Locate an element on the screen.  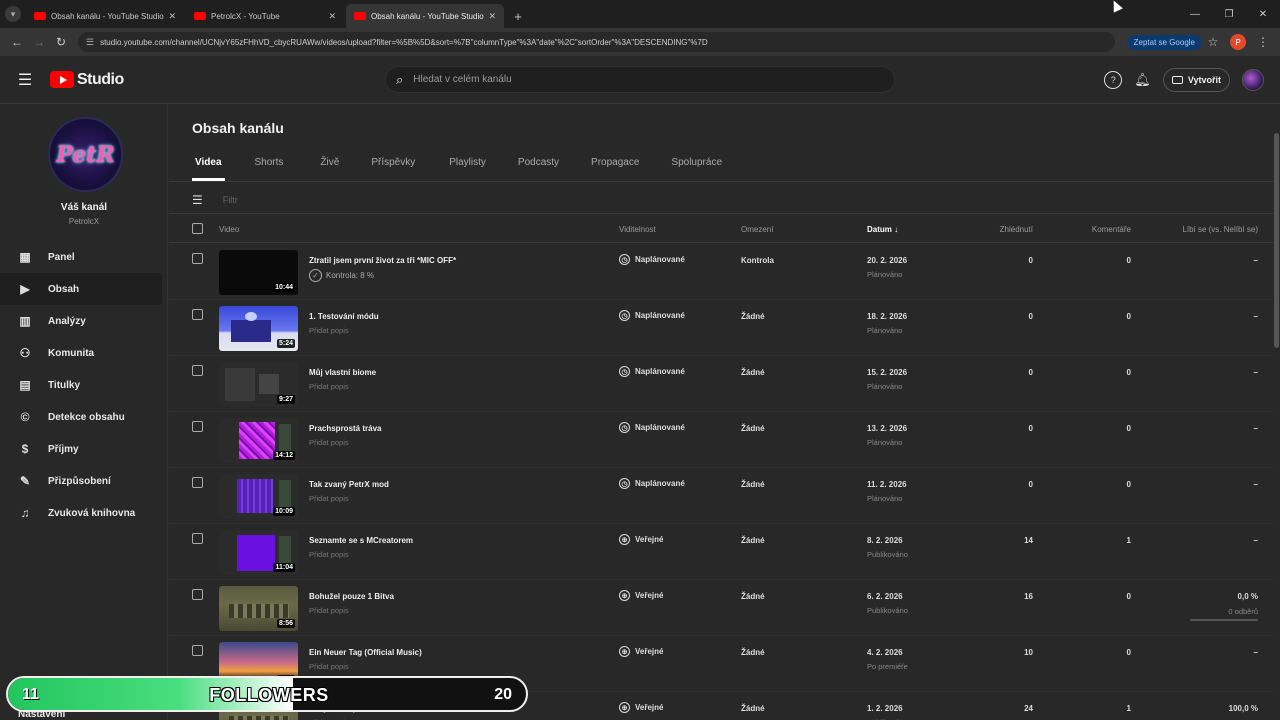
filter-icon: ☰ is located at coordinates (197, 200).